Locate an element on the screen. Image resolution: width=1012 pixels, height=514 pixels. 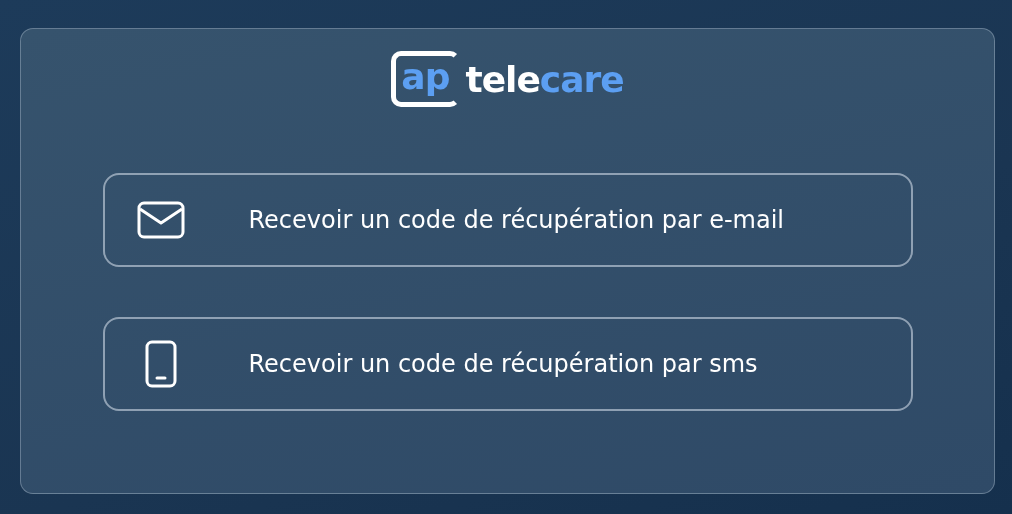
sms-option-button: Recevoir un code de récupération par sms is located at coordinates (507, 364).